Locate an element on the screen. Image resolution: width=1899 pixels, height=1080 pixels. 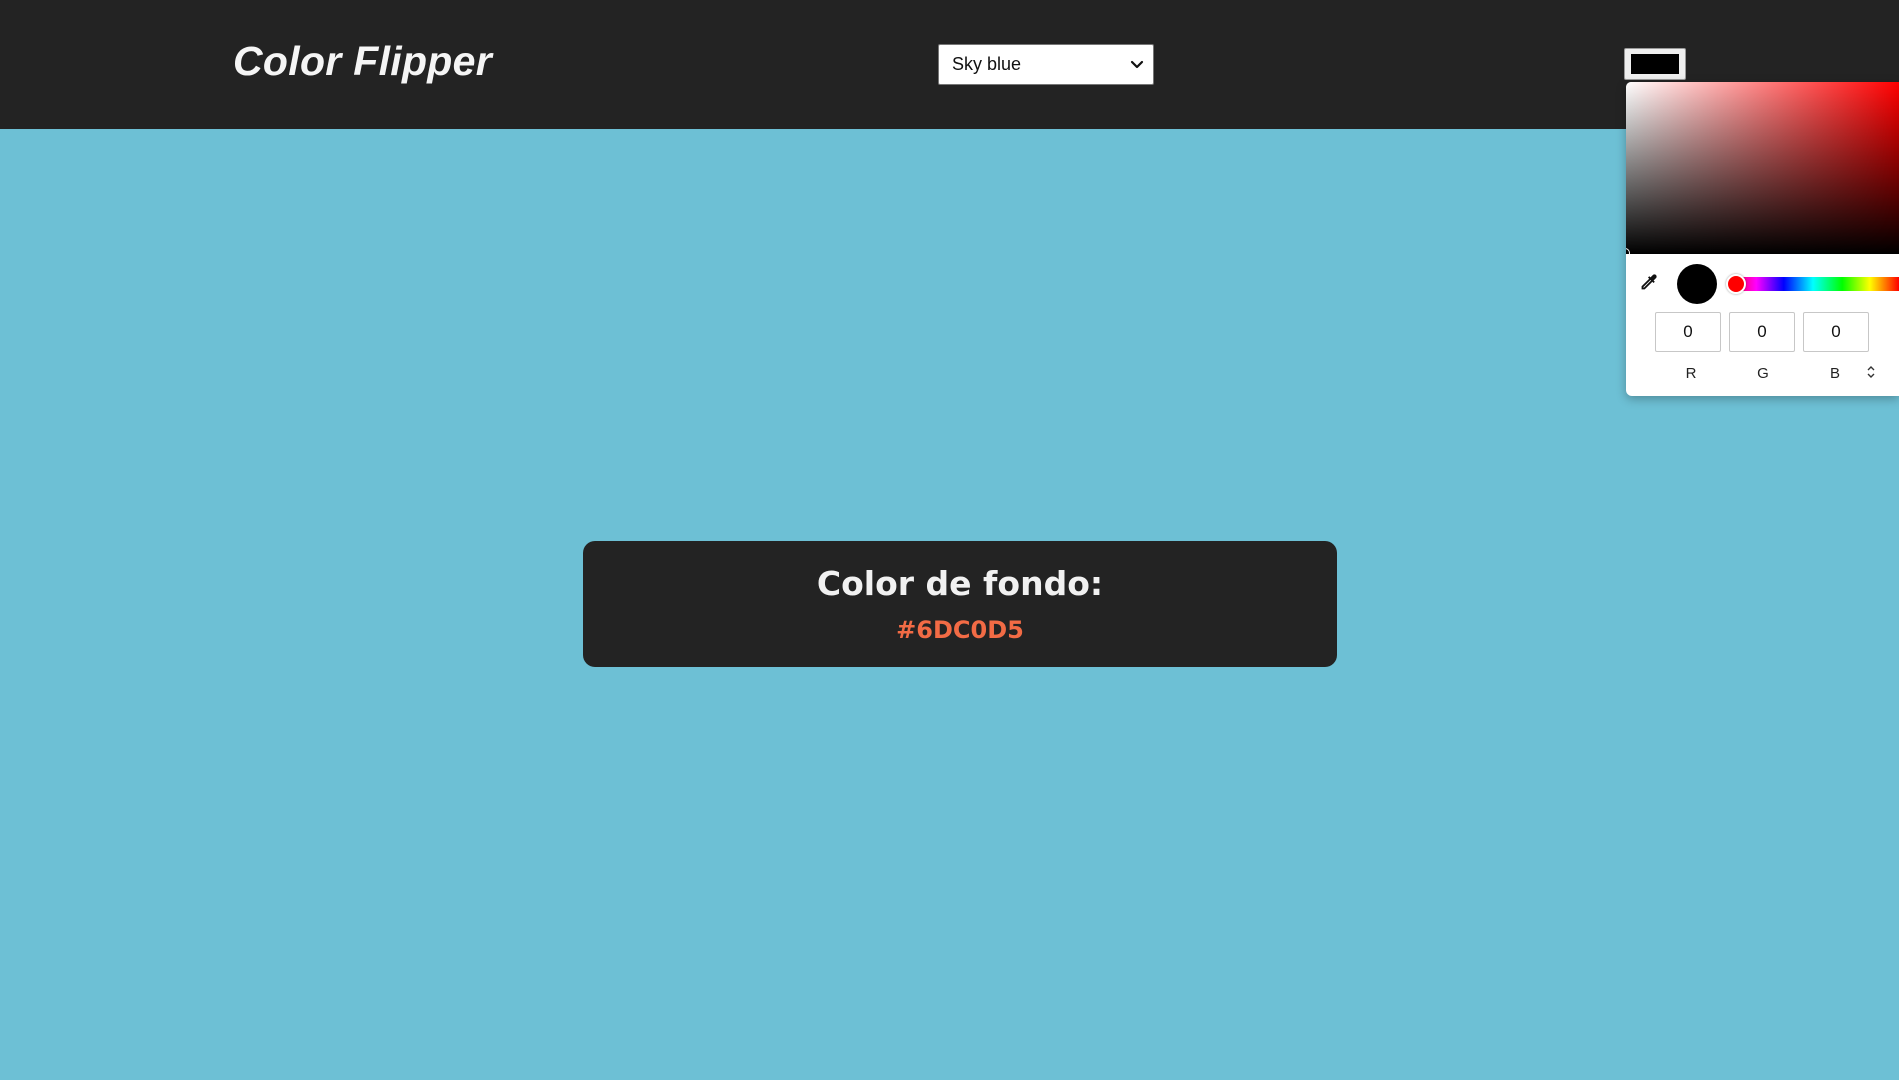
green-input: 0 is located at coordinates (1762, 332).